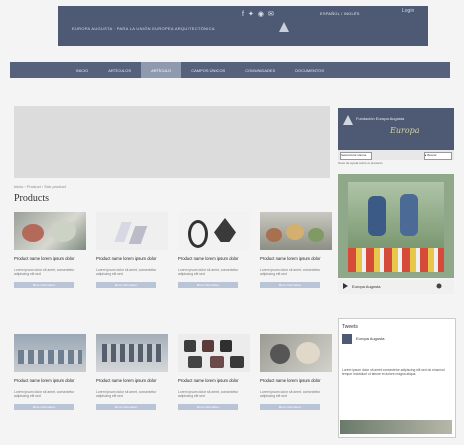 This screenshot has width=464, height=445. Describe the element at coordinates (40, 186) in the screenshot. I see `breadcrumb: Inicio › Product › Sub product` at that location.